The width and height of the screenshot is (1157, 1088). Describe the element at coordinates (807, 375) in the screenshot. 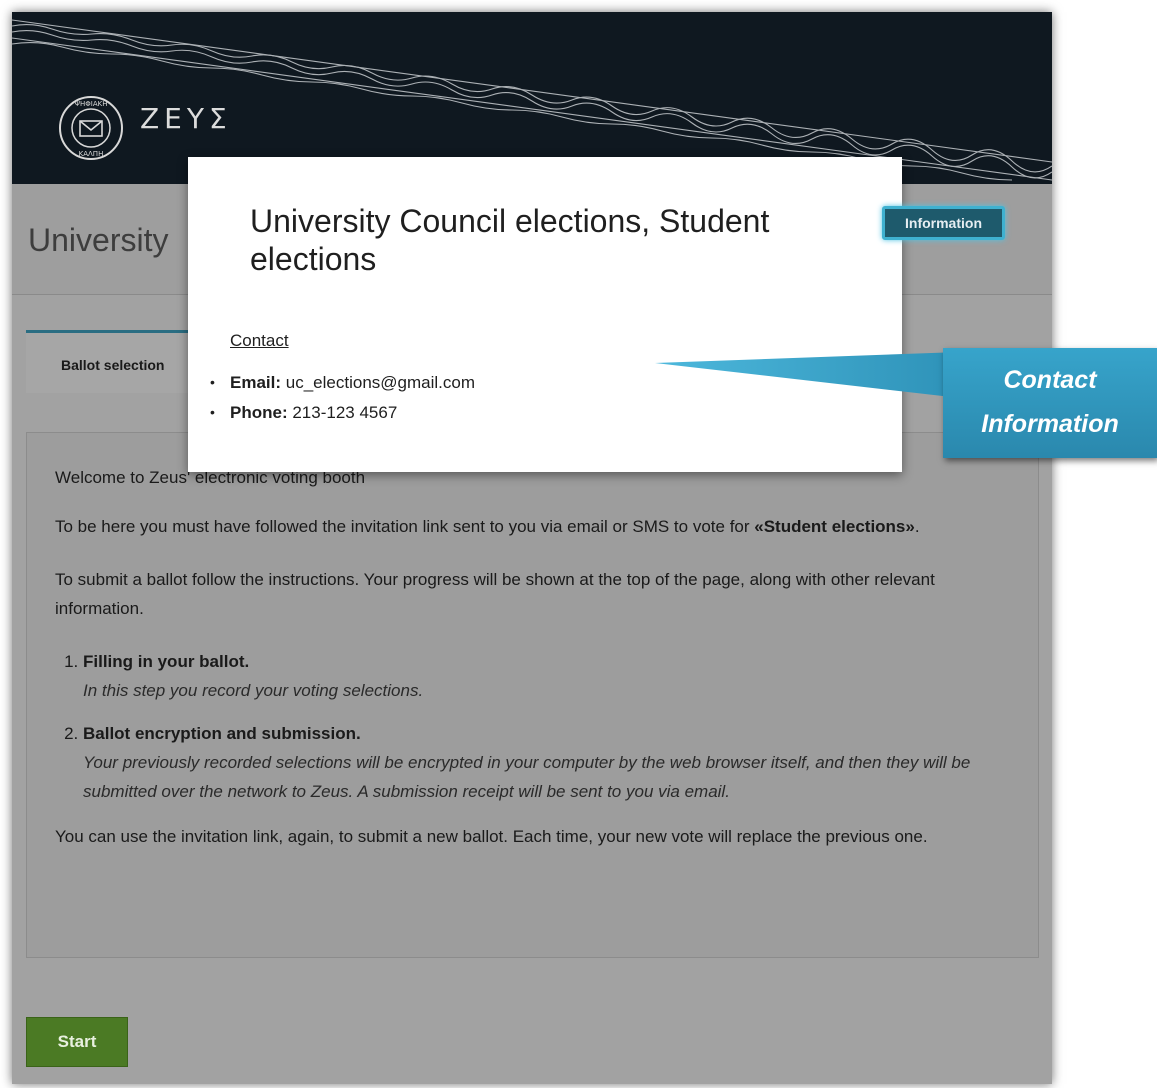

I see `callout-pointer` at that location.